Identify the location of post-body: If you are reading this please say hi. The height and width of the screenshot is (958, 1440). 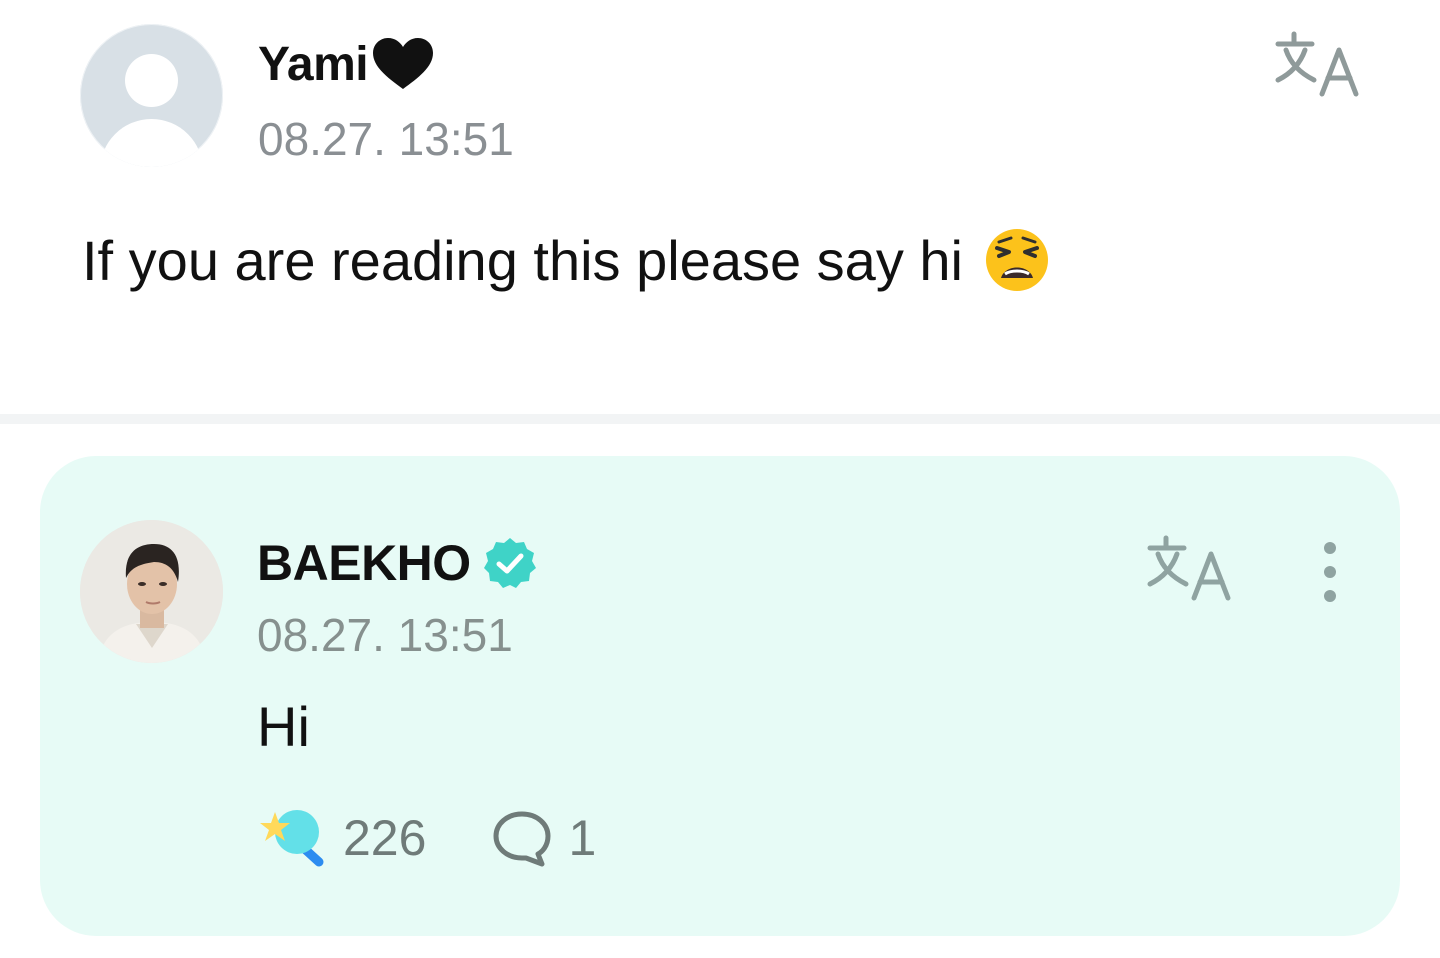
(566, 260).